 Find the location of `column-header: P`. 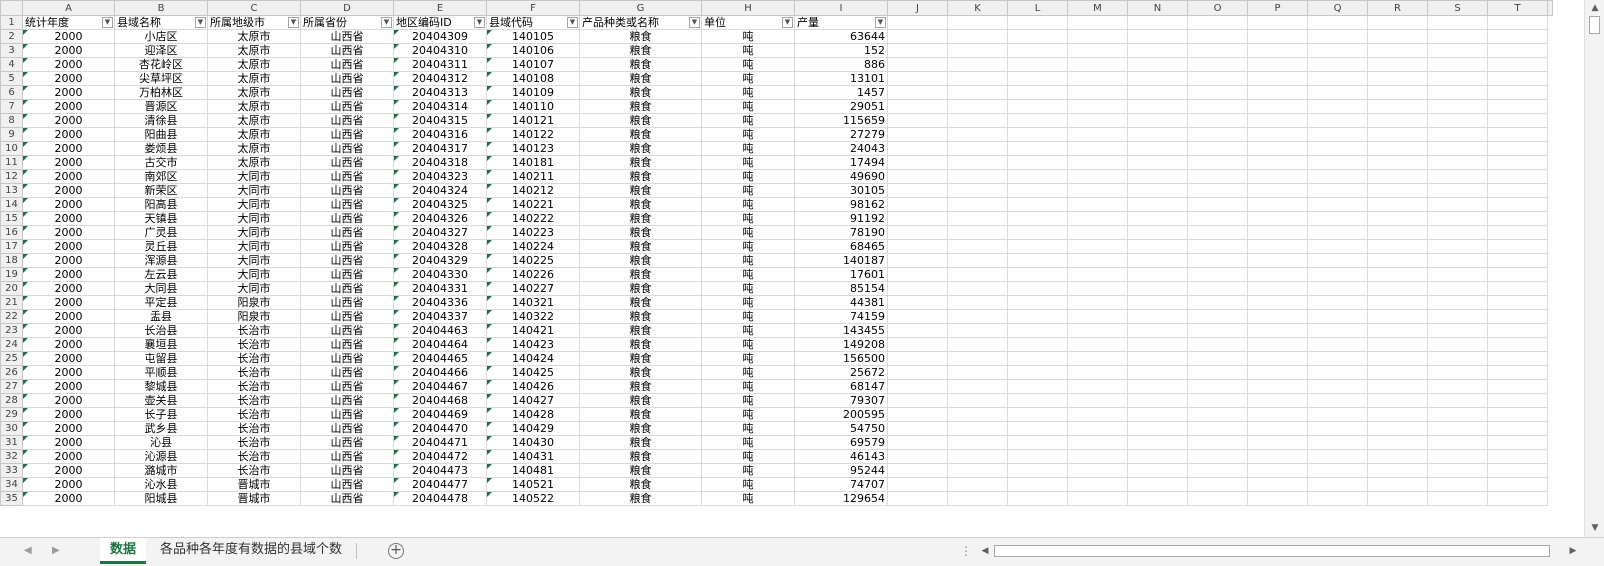

column-header: P is located at coordinates (1277, 8).